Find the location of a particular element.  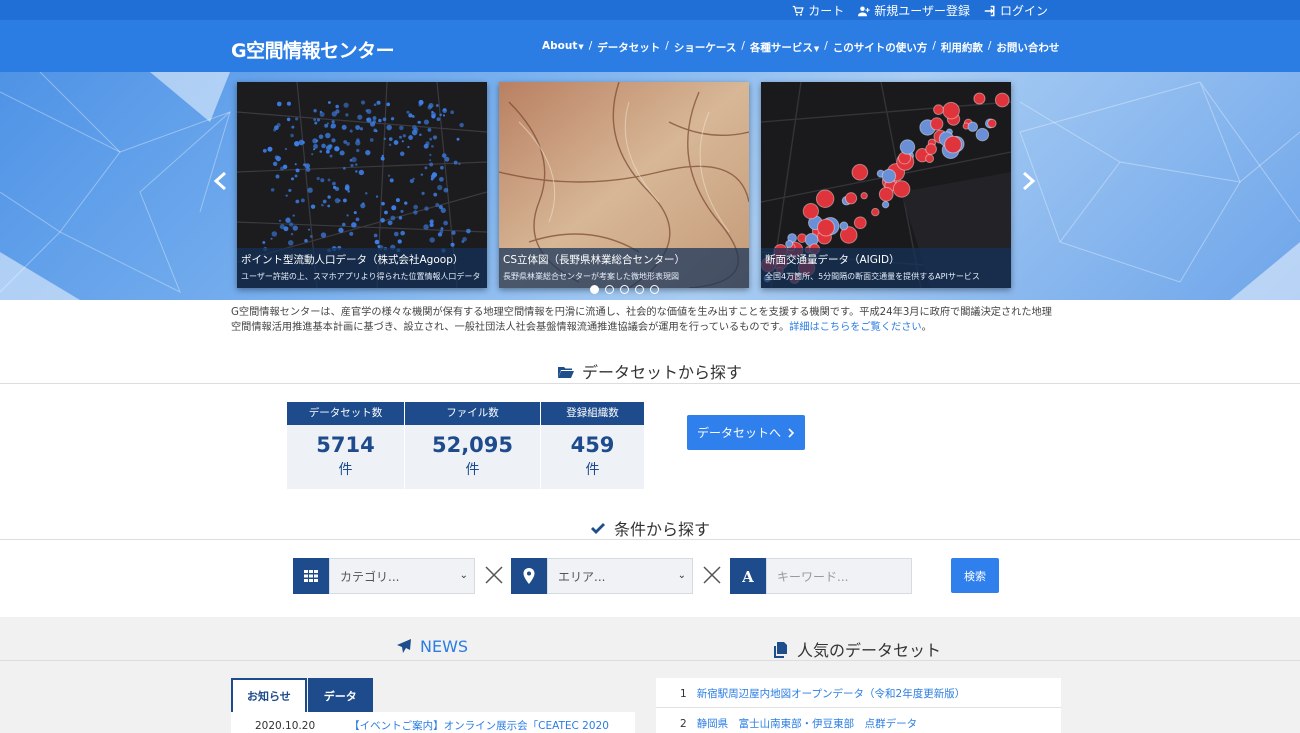

nav-item-label: 利用約款 is located at coordinates (961, 48).